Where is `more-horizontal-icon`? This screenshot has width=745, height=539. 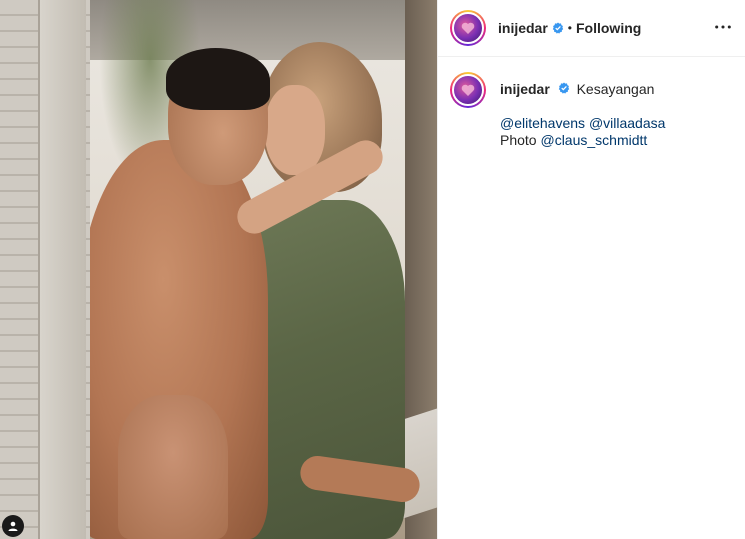 more-horizontal-icon is located at coordinates (723, 27).